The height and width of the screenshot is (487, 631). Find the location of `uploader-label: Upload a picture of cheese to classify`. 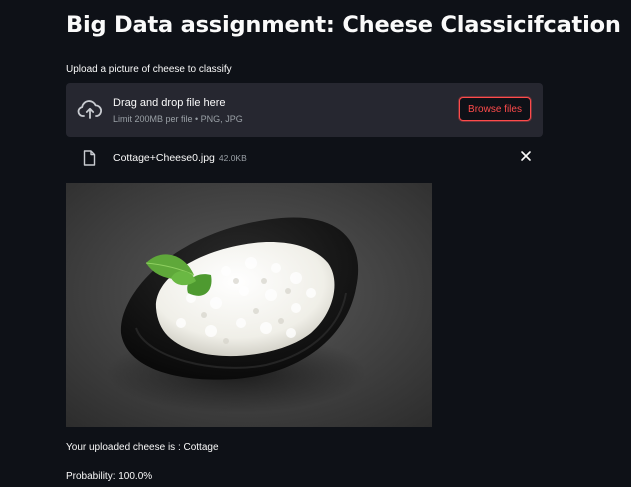

uploader-label: Upload a picture of cheese to classify is located at coordinates (149, 69).